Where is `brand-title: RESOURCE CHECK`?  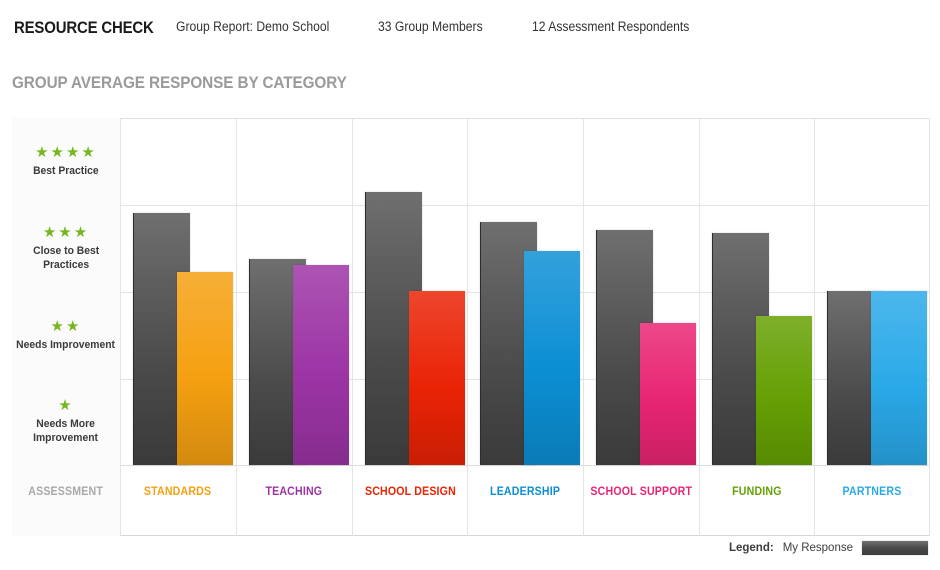
brand-title: RESOURCE CHECK is located at coordinates (84, 27).